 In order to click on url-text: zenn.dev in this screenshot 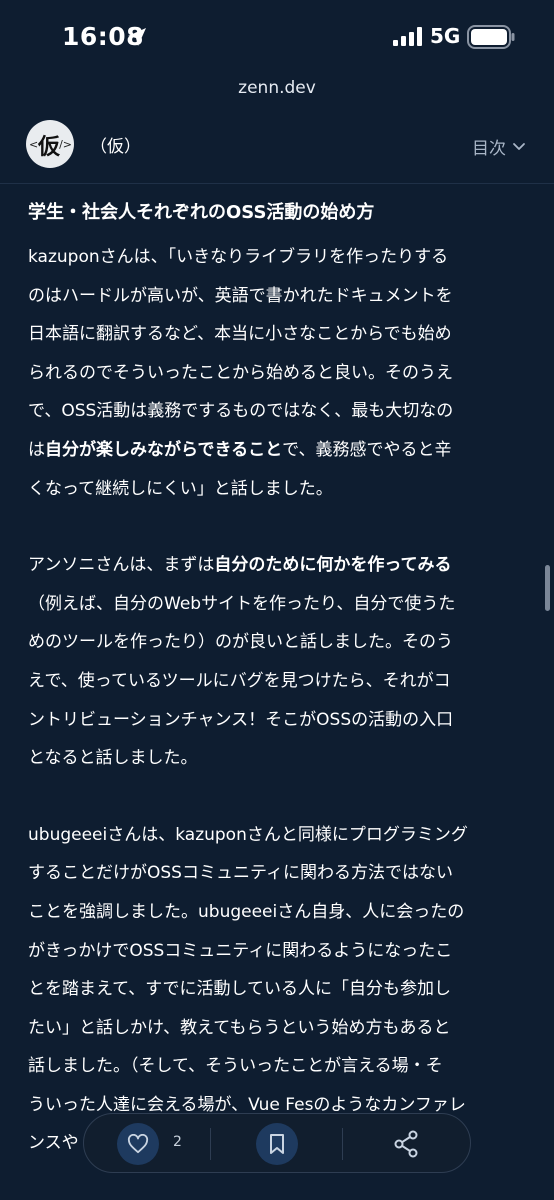, I will do `click(277, 88)`.